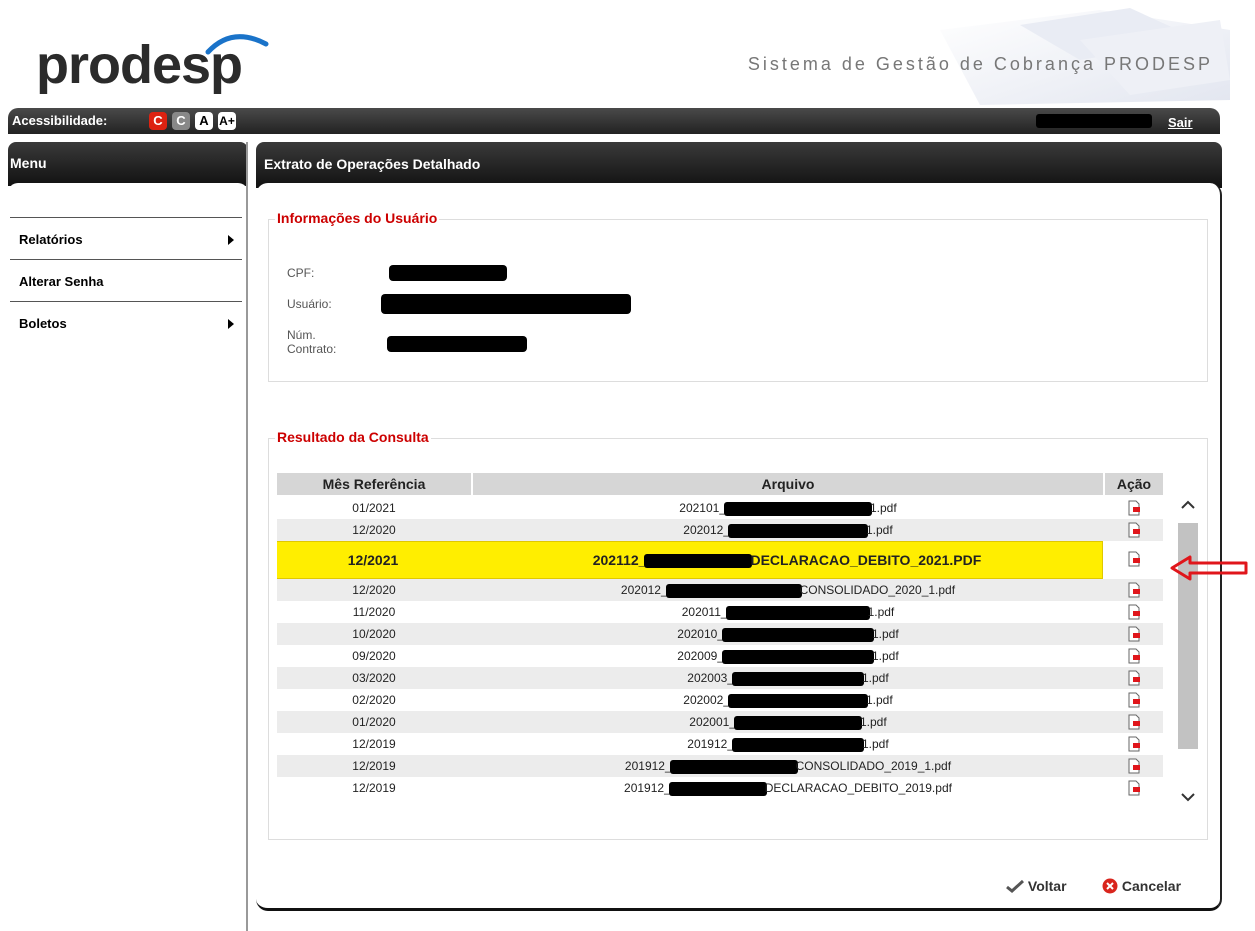  Describe the element at coordinates (374, 678) in the screenshot. I see `cell-month: 03/2020` at that location.